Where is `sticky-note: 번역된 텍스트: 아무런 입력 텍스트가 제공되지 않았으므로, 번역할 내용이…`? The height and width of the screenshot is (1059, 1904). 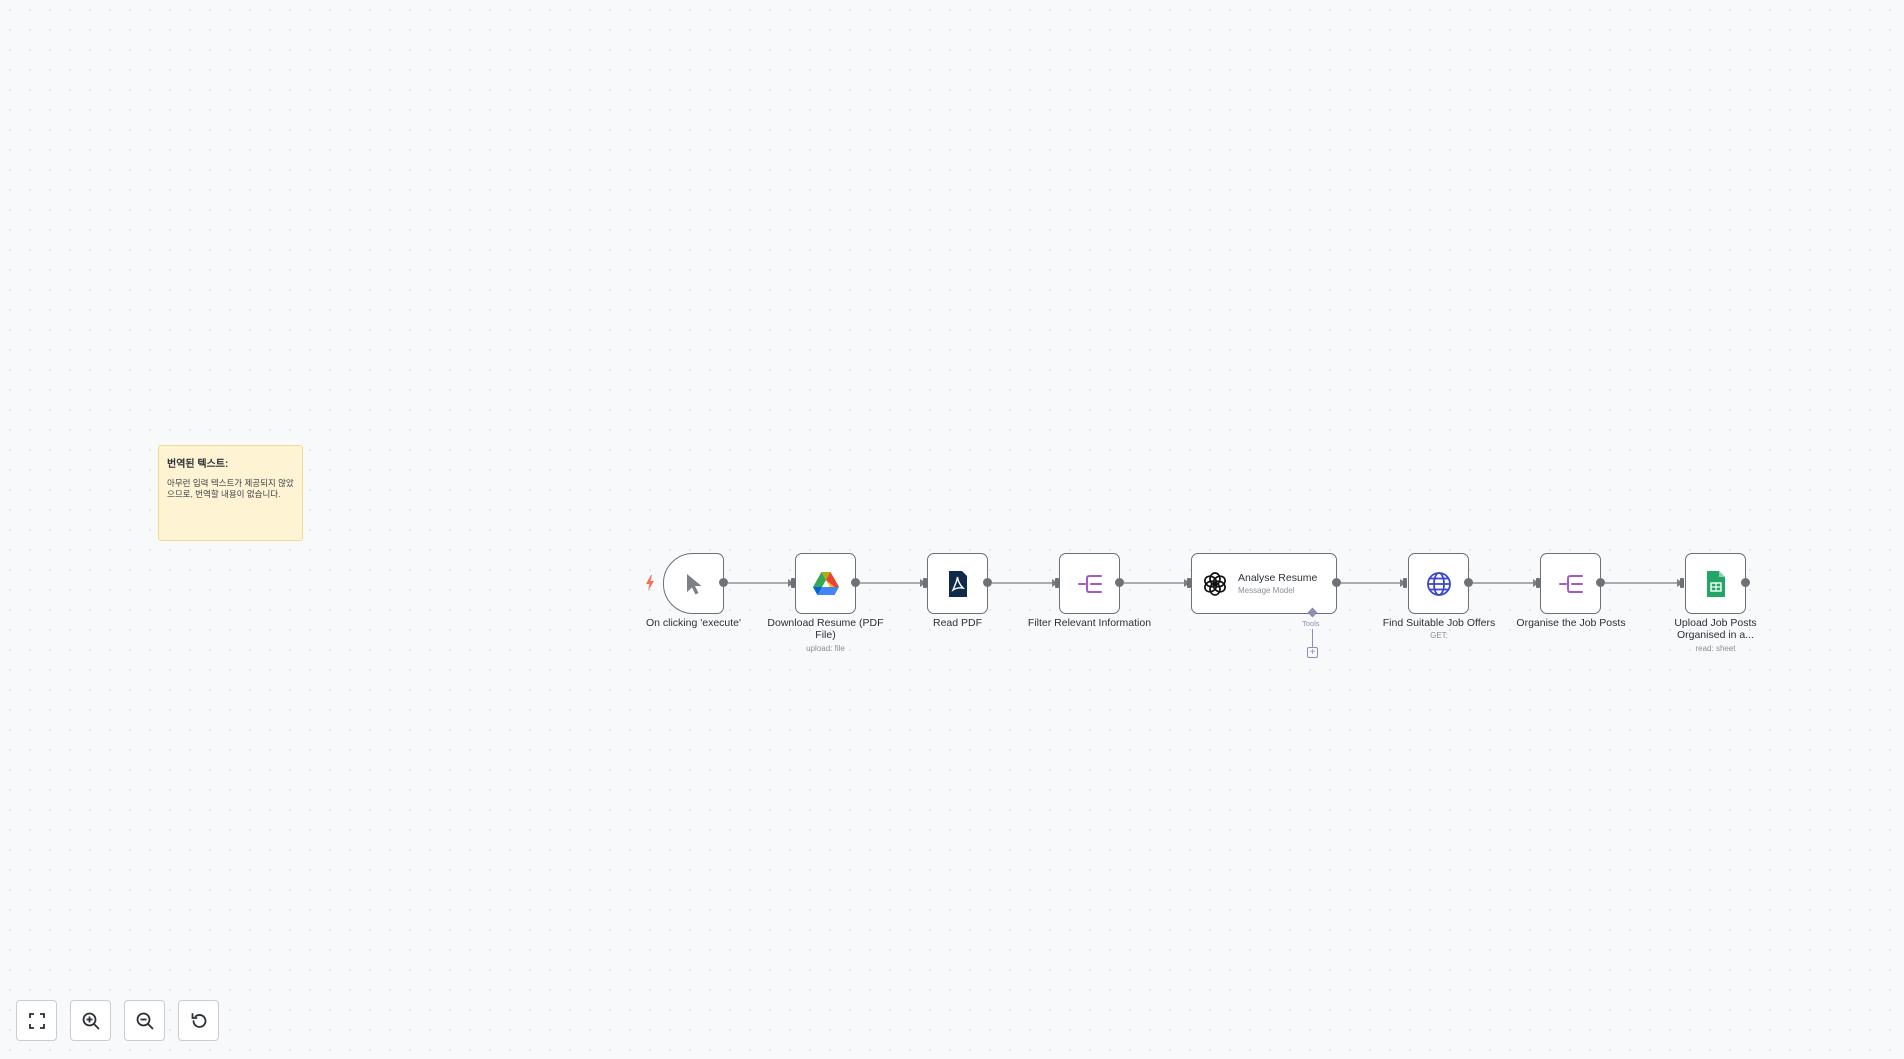
sticky-note: 번역된 텍스트: 아무런 입력 텍스트가 제공되지 않았으므로, 번역할 내용이… is located at coordinates (230, 493).